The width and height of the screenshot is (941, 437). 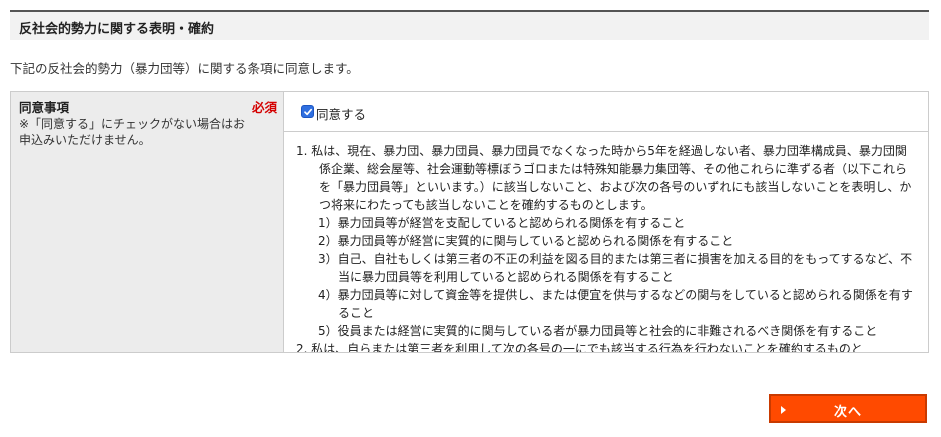 I want to click on consent-checkbox-label: 同意する, so click(x=341, y=113).